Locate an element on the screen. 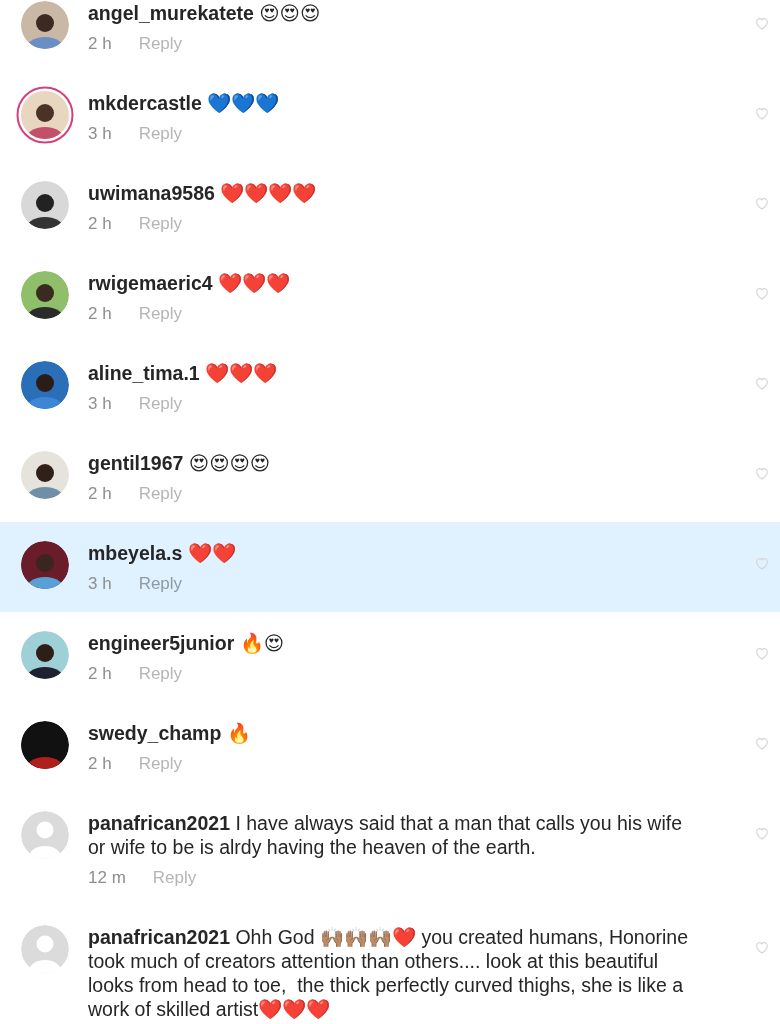 This screenshot has width=780, height=1024. comment-text: uwimana9586 ❤❤❤❤ is located at coordinates (203, 193).